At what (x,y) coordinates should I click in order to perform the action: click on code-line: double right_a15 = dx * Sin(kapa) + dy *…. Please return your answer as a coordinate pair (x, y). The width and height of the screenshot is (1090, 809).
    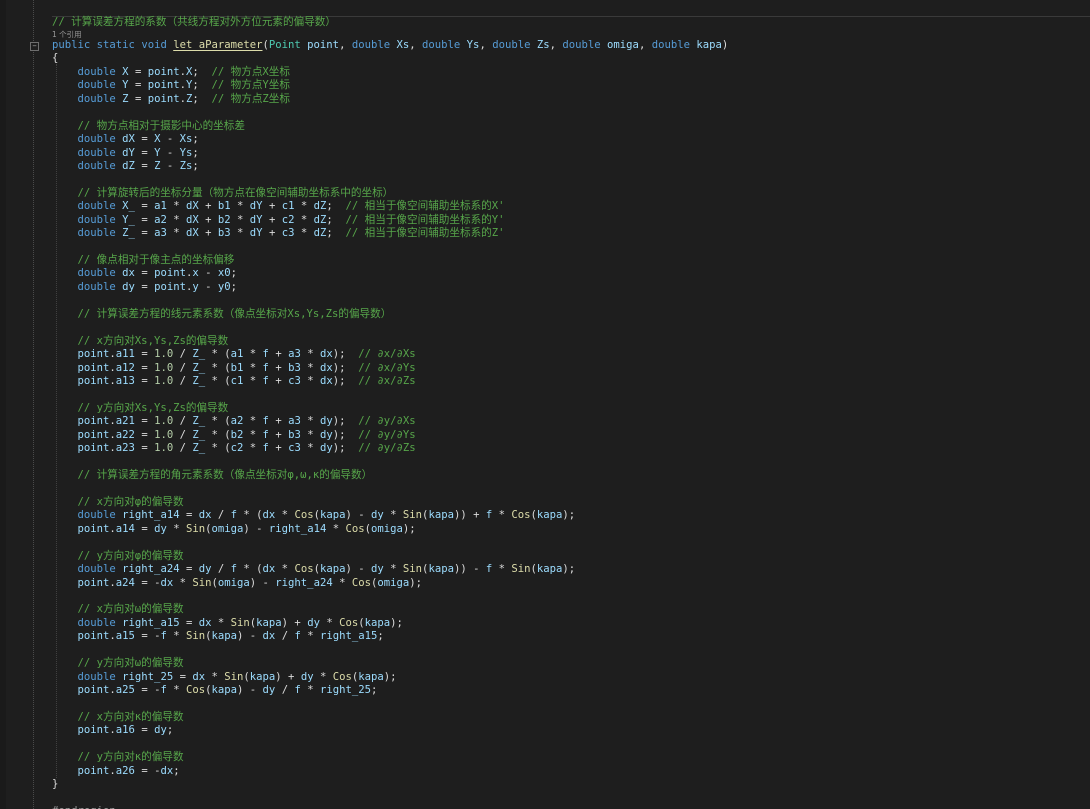
    Looking at the image, I should click on (227, 623).